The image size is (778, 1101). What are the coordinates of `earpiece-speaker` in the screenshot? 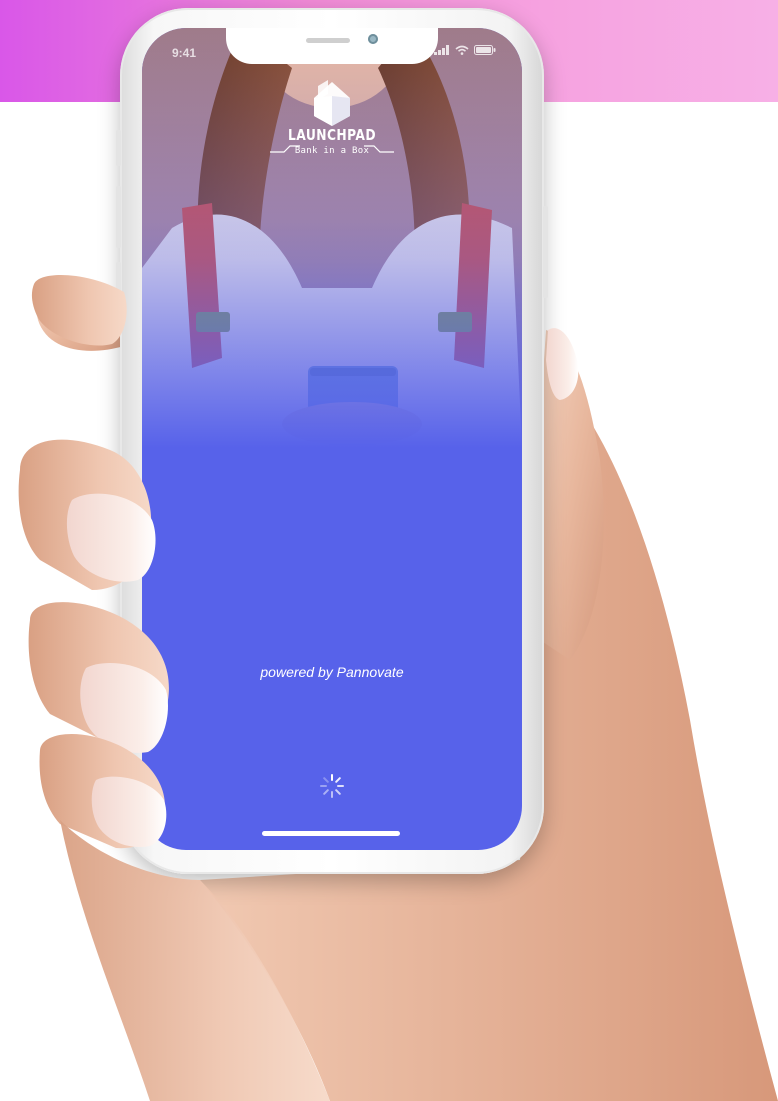 It's located at (328, 40).